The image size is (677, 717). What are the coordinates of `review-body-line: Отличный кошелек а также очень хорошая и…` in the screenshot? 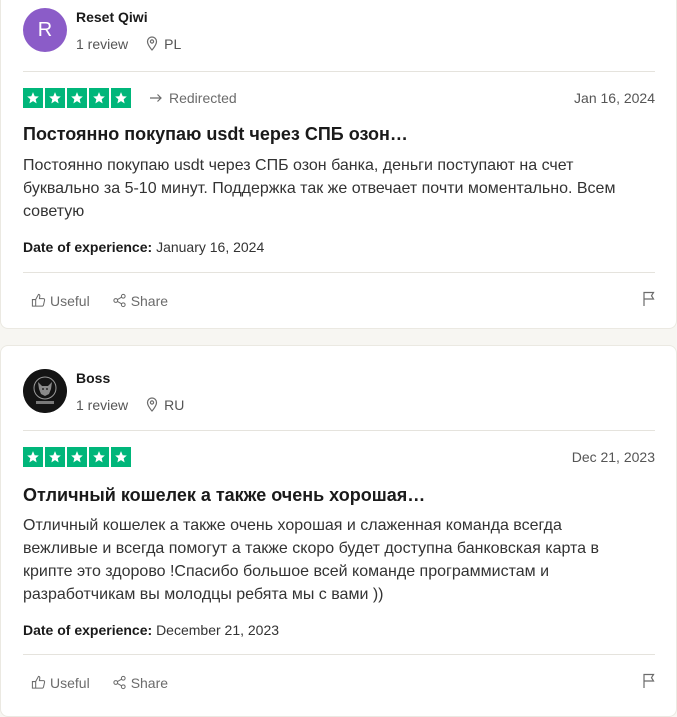 It's located at (292, 525).